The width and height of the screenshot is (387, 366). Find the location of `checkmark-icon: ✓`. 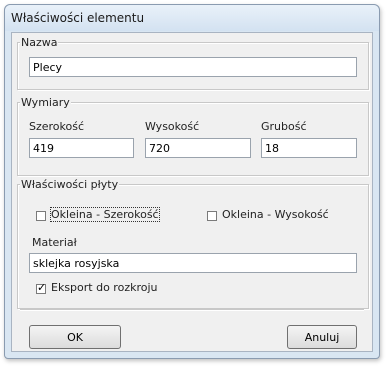

checkmark-icon: ✓ is located at coordinates (42, 287).